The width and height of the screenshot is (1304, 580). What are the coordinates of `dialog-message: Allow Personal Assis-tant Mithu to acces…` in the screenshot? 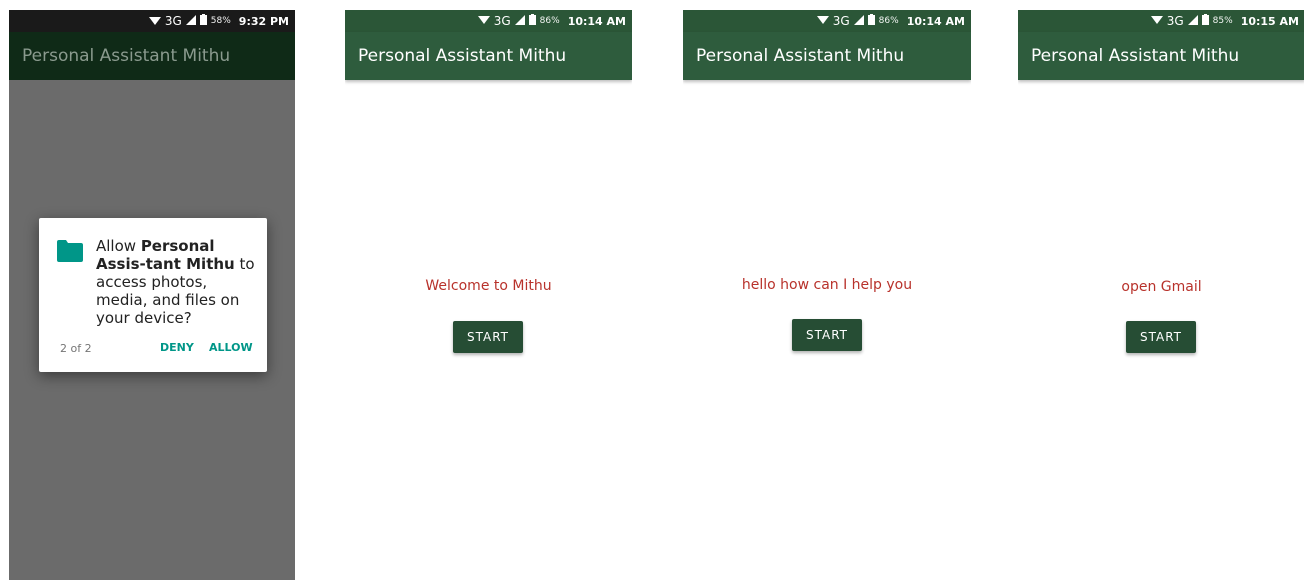 It's located at (178, 282).